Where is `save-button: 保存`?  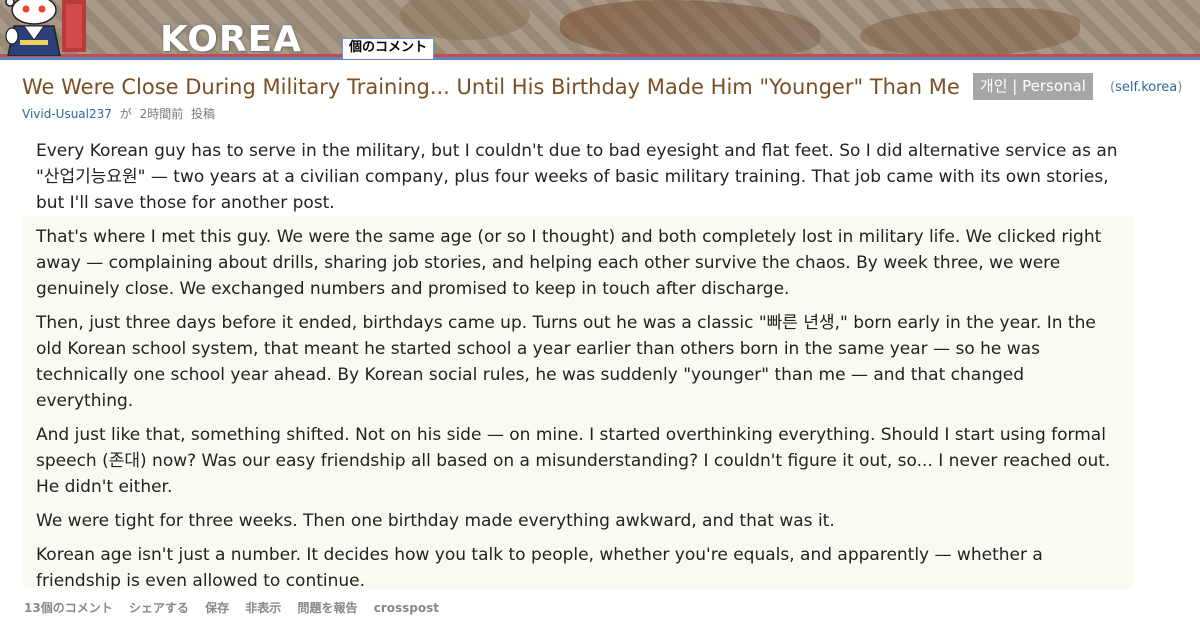
save-button: 保存 is located at coordinates (217, 608).